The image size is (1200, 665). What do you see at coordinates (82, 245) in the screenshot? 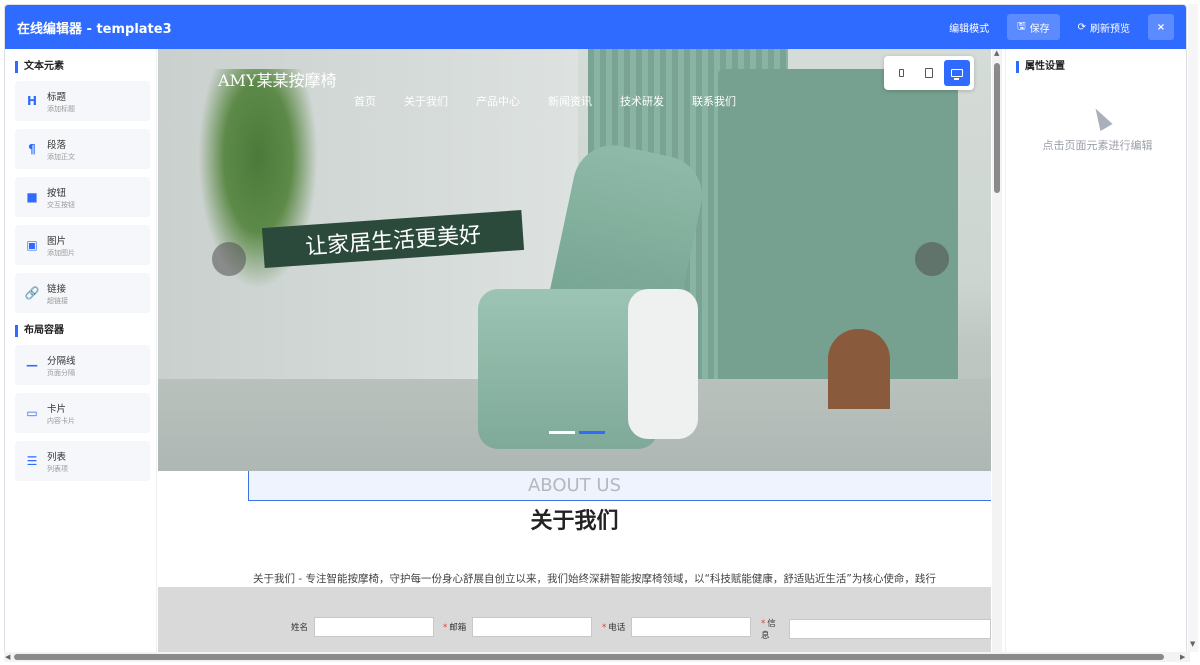
I see `component-image: ▣ 图片 添加图片` at bounding box center [82, 245].